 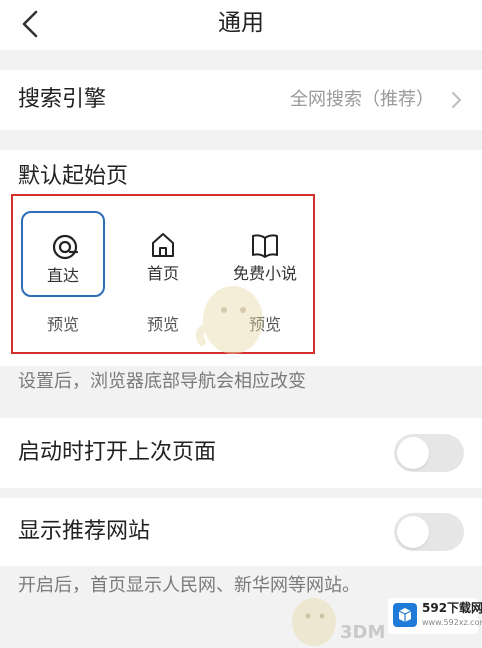 I want to click on start-page-label: 默认起始页, so click(x=73, y=176).